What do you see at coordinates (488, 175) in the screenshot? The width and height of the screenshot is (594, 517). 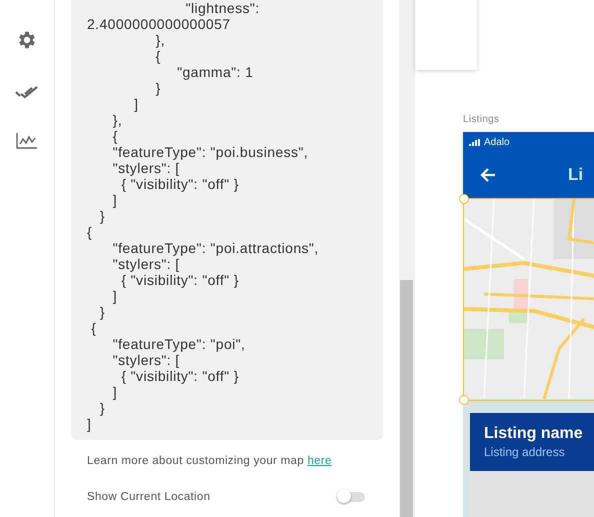 I see `back-arrow-icon` at bounding box center [488, 175].